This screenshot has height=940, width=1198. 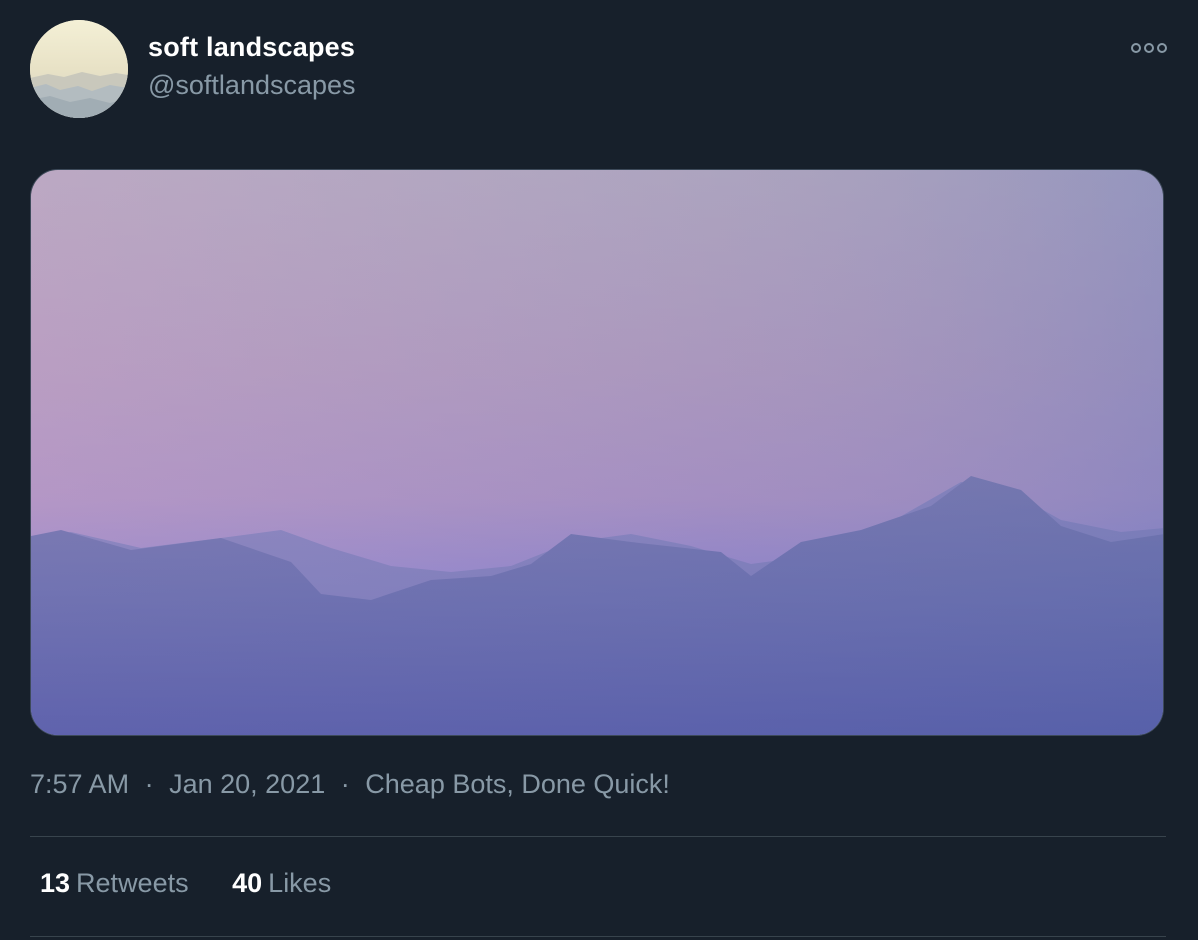 I want to click on more-horizontal-icon, so click(x=1149, y=48).